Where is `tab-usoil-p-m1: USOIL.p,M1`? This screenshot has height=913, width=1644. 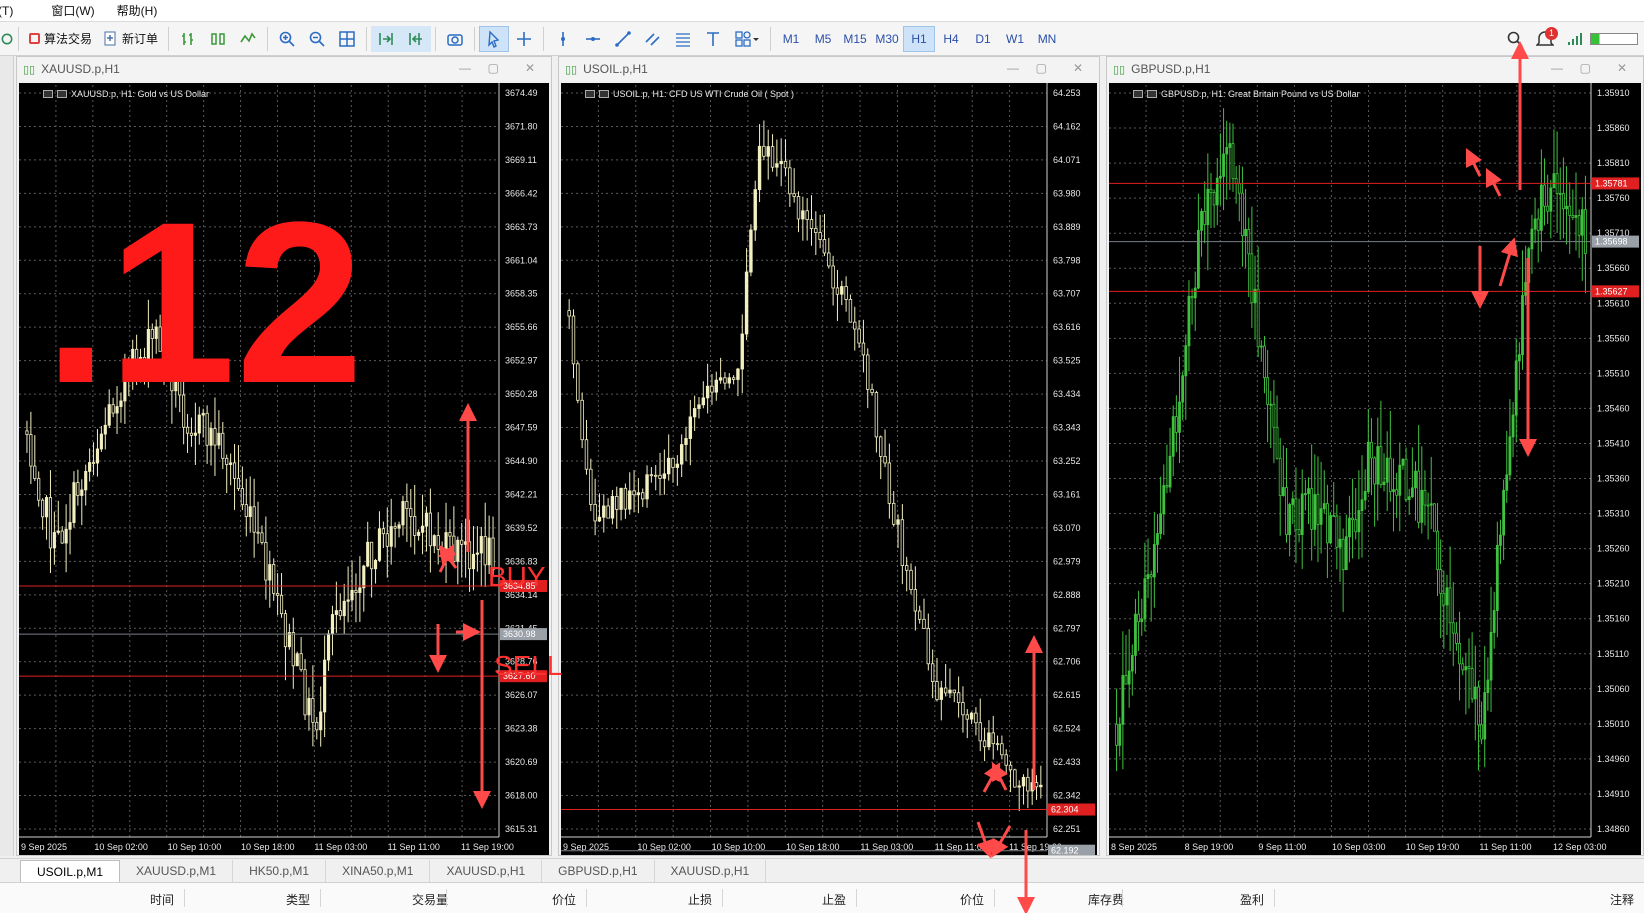
tab-usoil-p-m1: USOIL.p,M1 is located at coordinates (70, 871).